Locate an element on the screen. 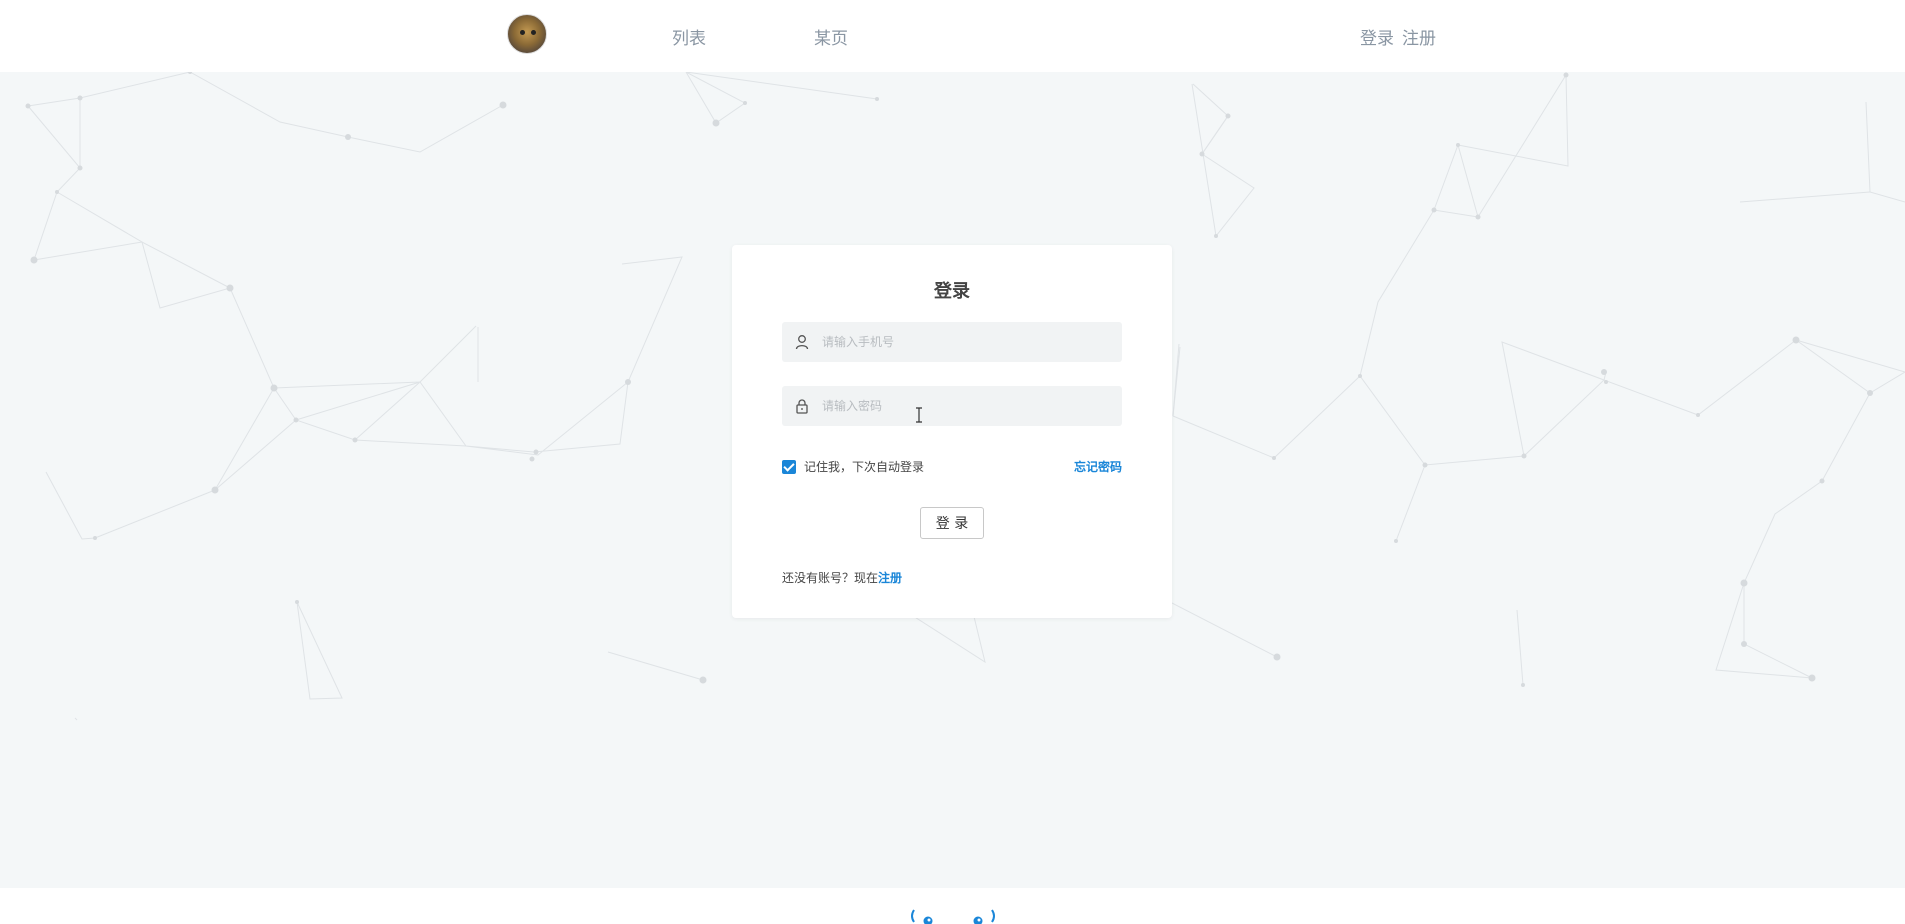  login-button: 登 录 is located at coordinates (952, 523).